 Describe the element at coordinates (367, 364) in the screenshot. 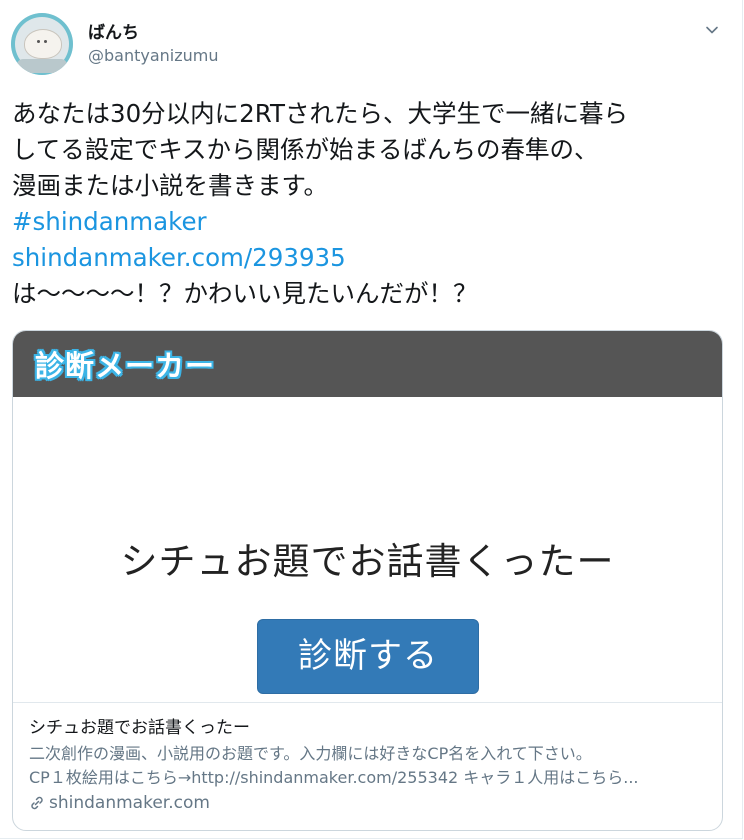

I see `card-banner: 診断メーカー` at that location.